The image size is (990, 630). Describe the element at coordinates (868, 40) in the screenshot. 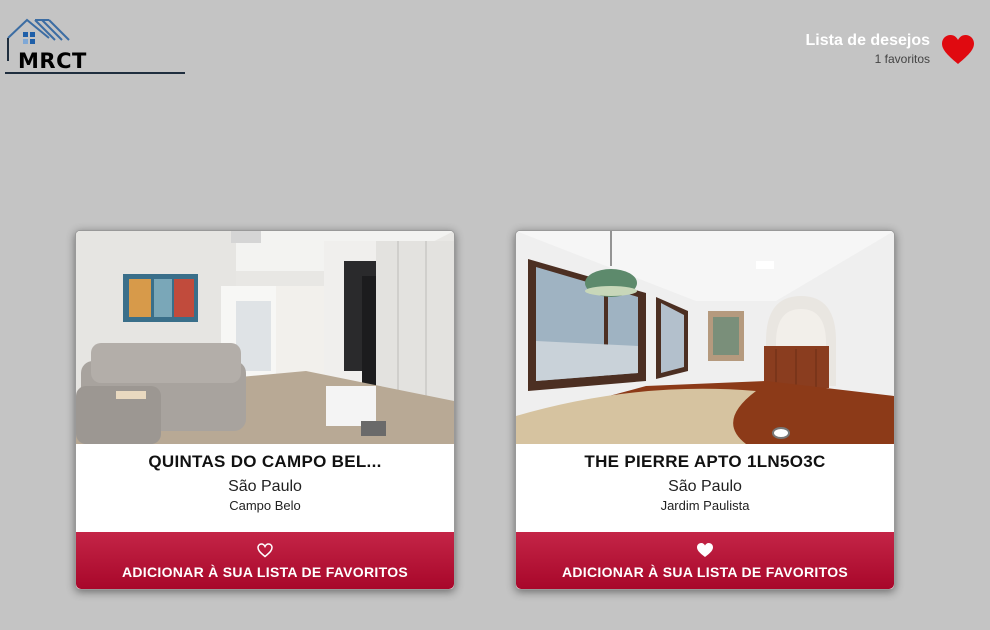

I see `wishlist-title: Lista de desejos` at that location.